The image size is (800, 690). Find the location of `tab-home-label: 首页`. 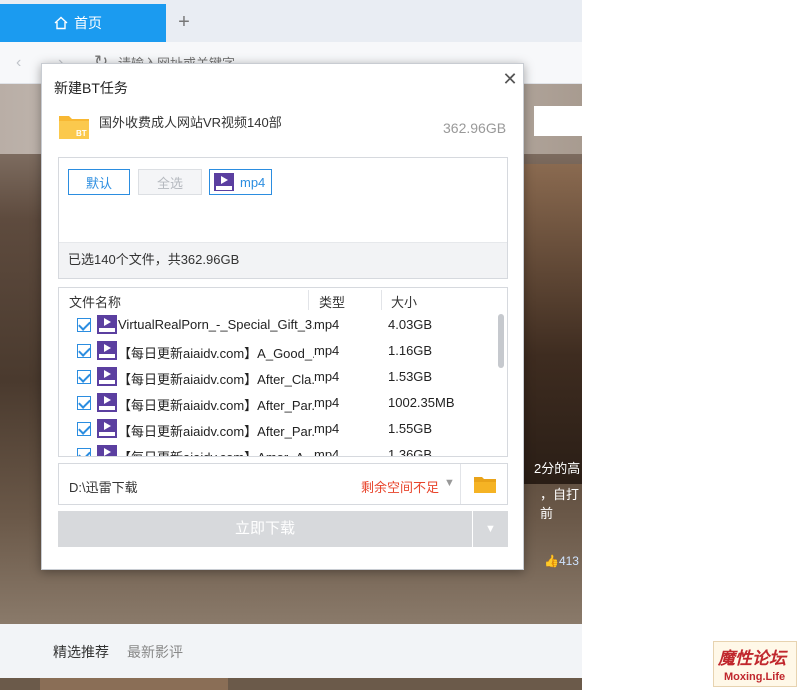

tab-home-label: 首页 is located at coordinates (88, 23).